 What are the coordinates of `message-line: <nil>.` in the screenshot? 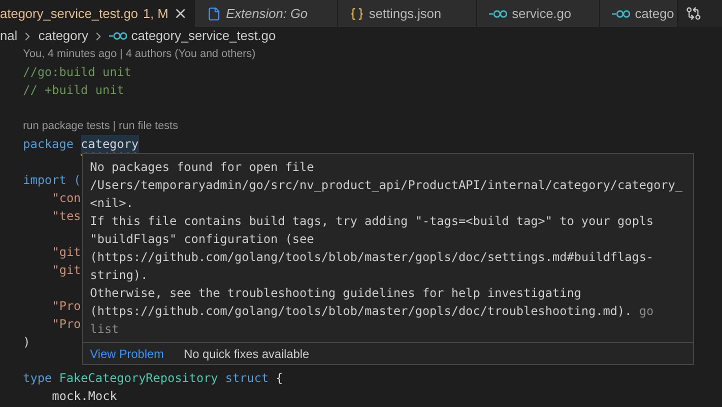 It's located at (112, 203).